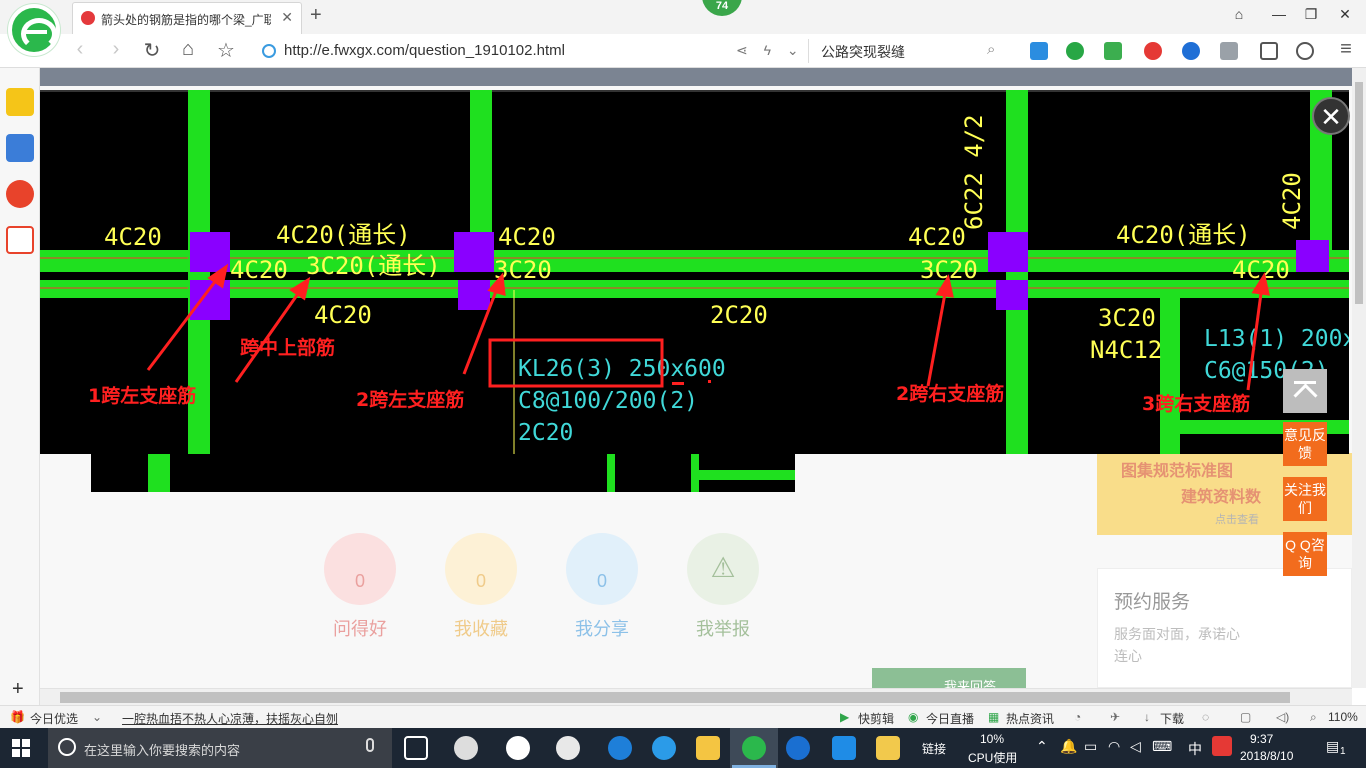 This screenshot has height=768, width=1366. What do you see at coordinates (20, 102) in the screenshot?
I see `favorites-icon` at bounding box center [20, 102].